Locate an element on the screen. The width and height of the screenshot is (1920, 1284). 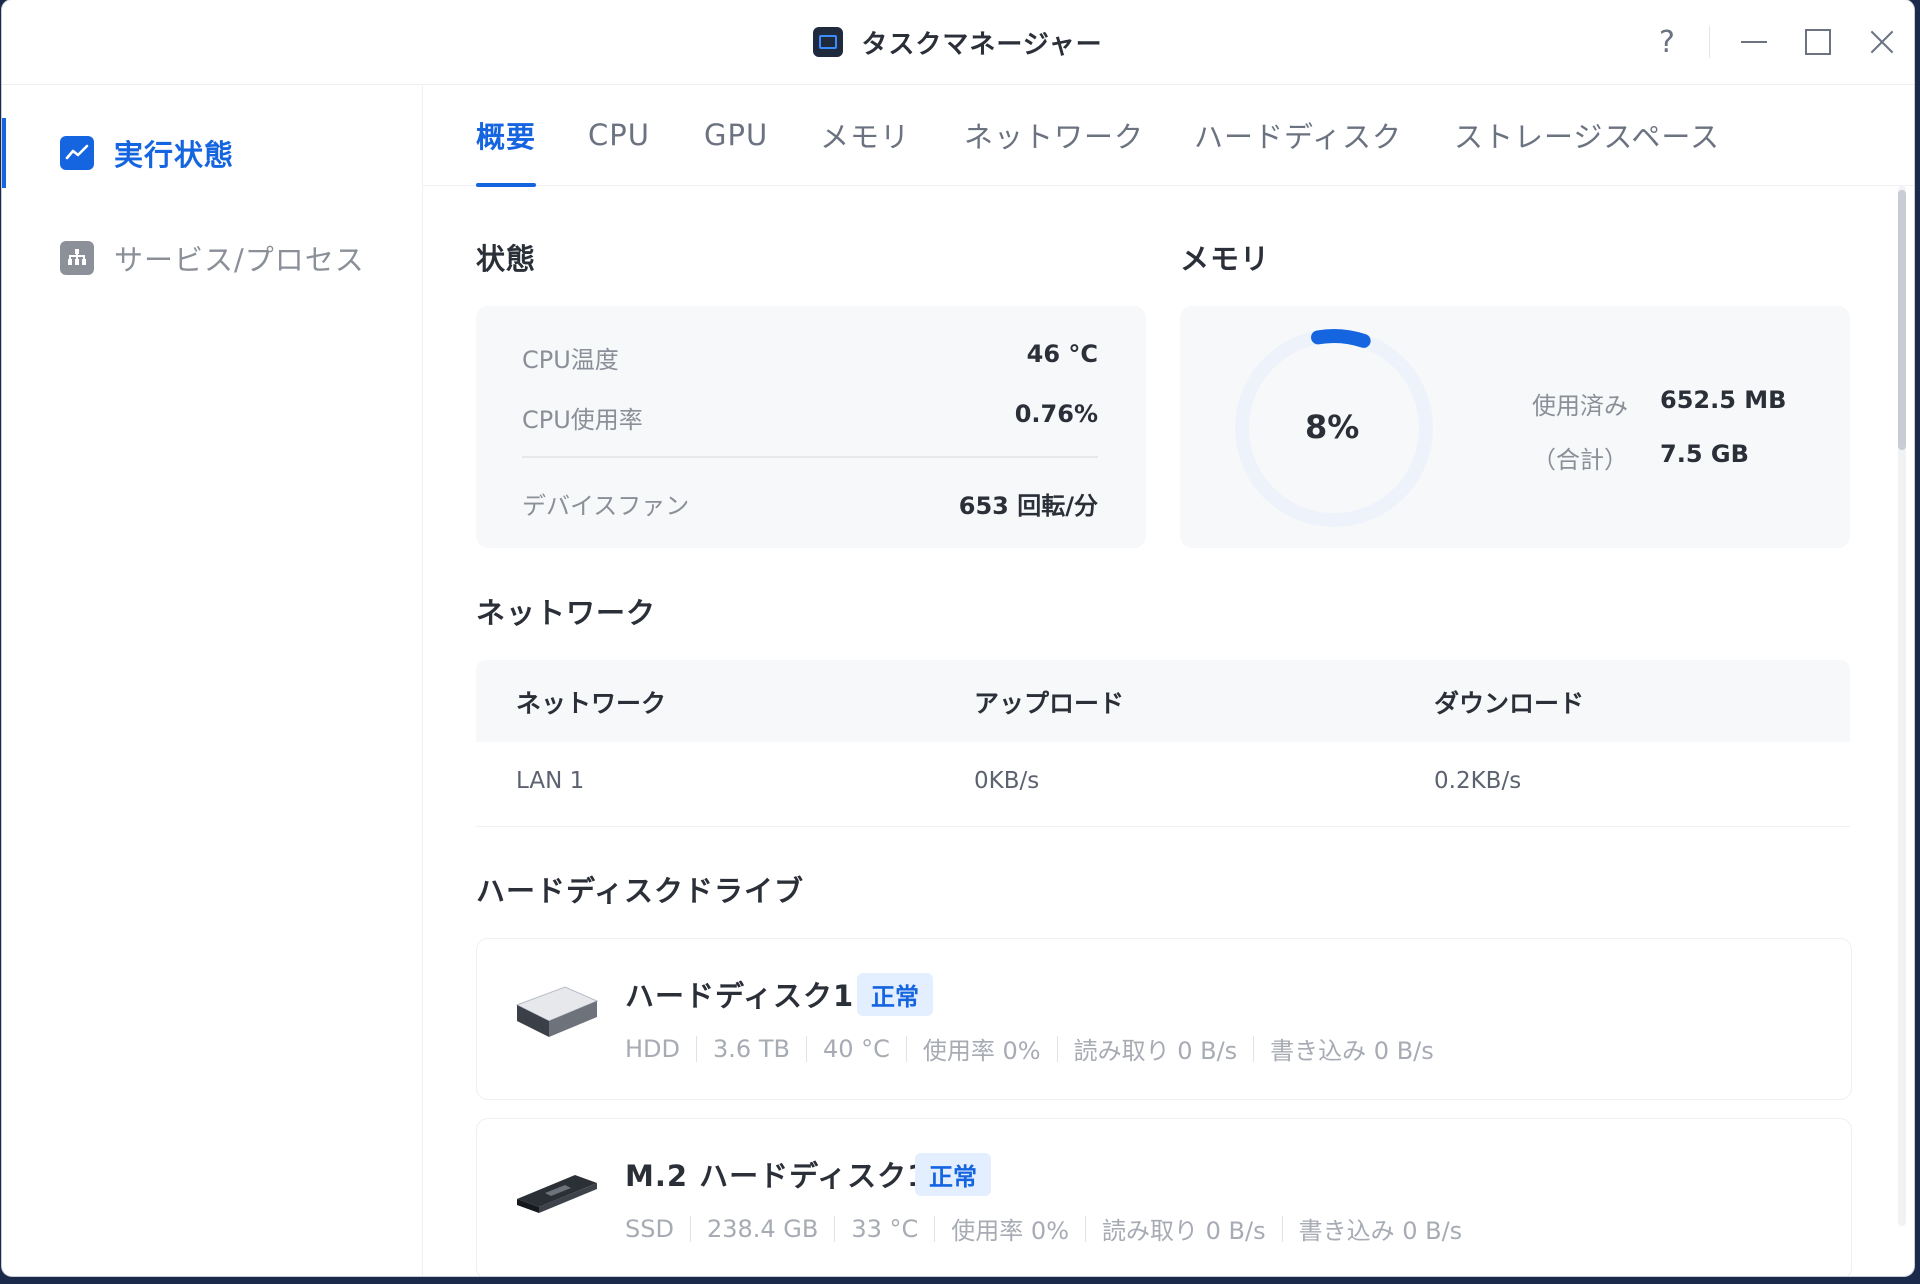
device-fan-value: 653 回転/分 is located at coordinates (1028, 506).